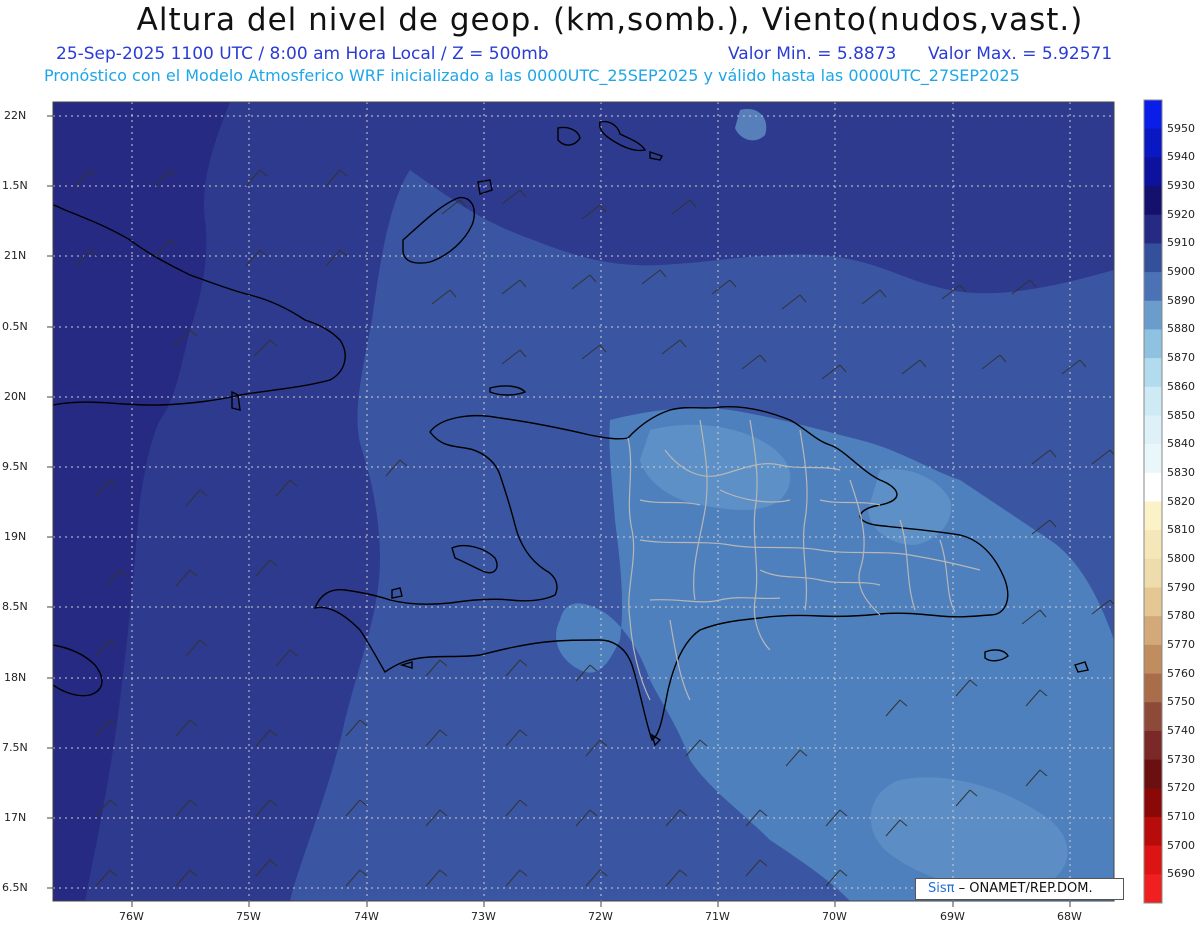  I want to click on colorbar-level-label: 5950, so click(1181, 128).